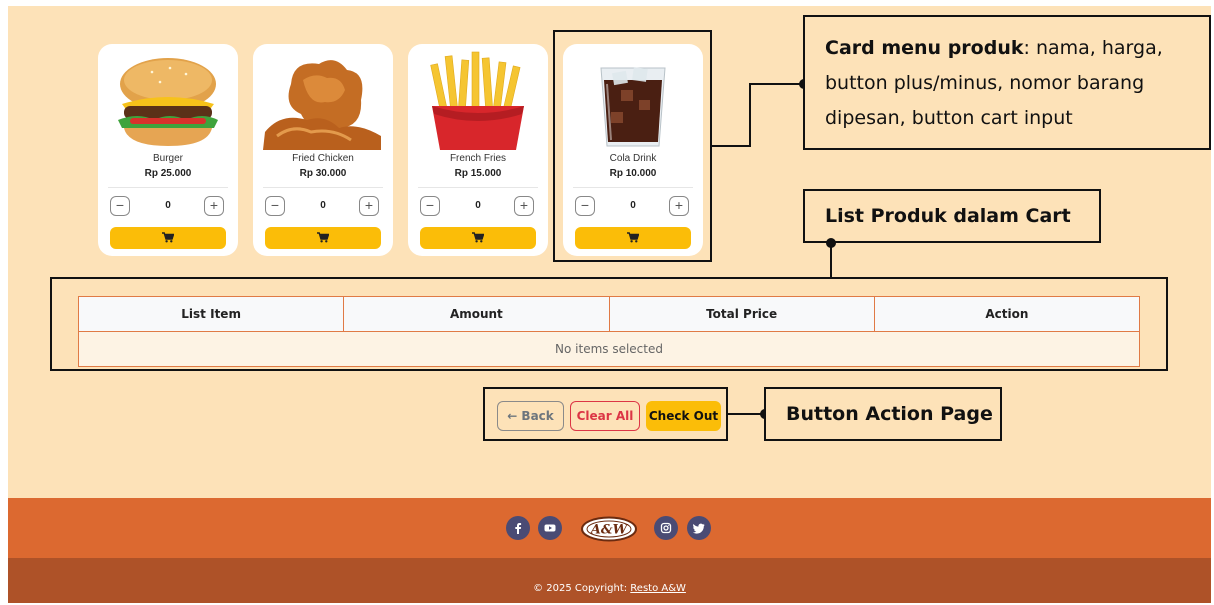  Describe the element at coordinates (478, 158) in the screenshot. I see `product-name: French Fries` at that location.